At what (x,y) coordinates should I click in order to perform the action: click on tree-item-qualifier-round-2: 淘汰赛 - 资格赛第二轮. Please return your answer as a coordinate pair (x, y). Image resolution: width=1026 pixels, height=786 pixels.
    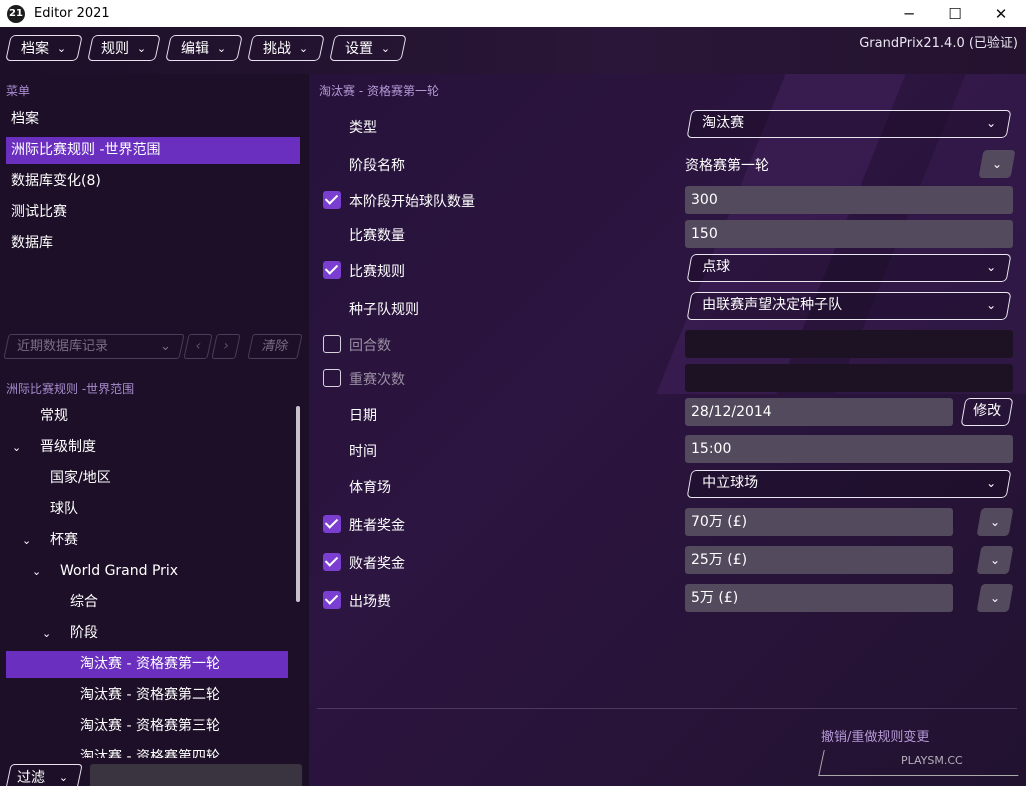
    Looking at the image, I should click on (150, 695).